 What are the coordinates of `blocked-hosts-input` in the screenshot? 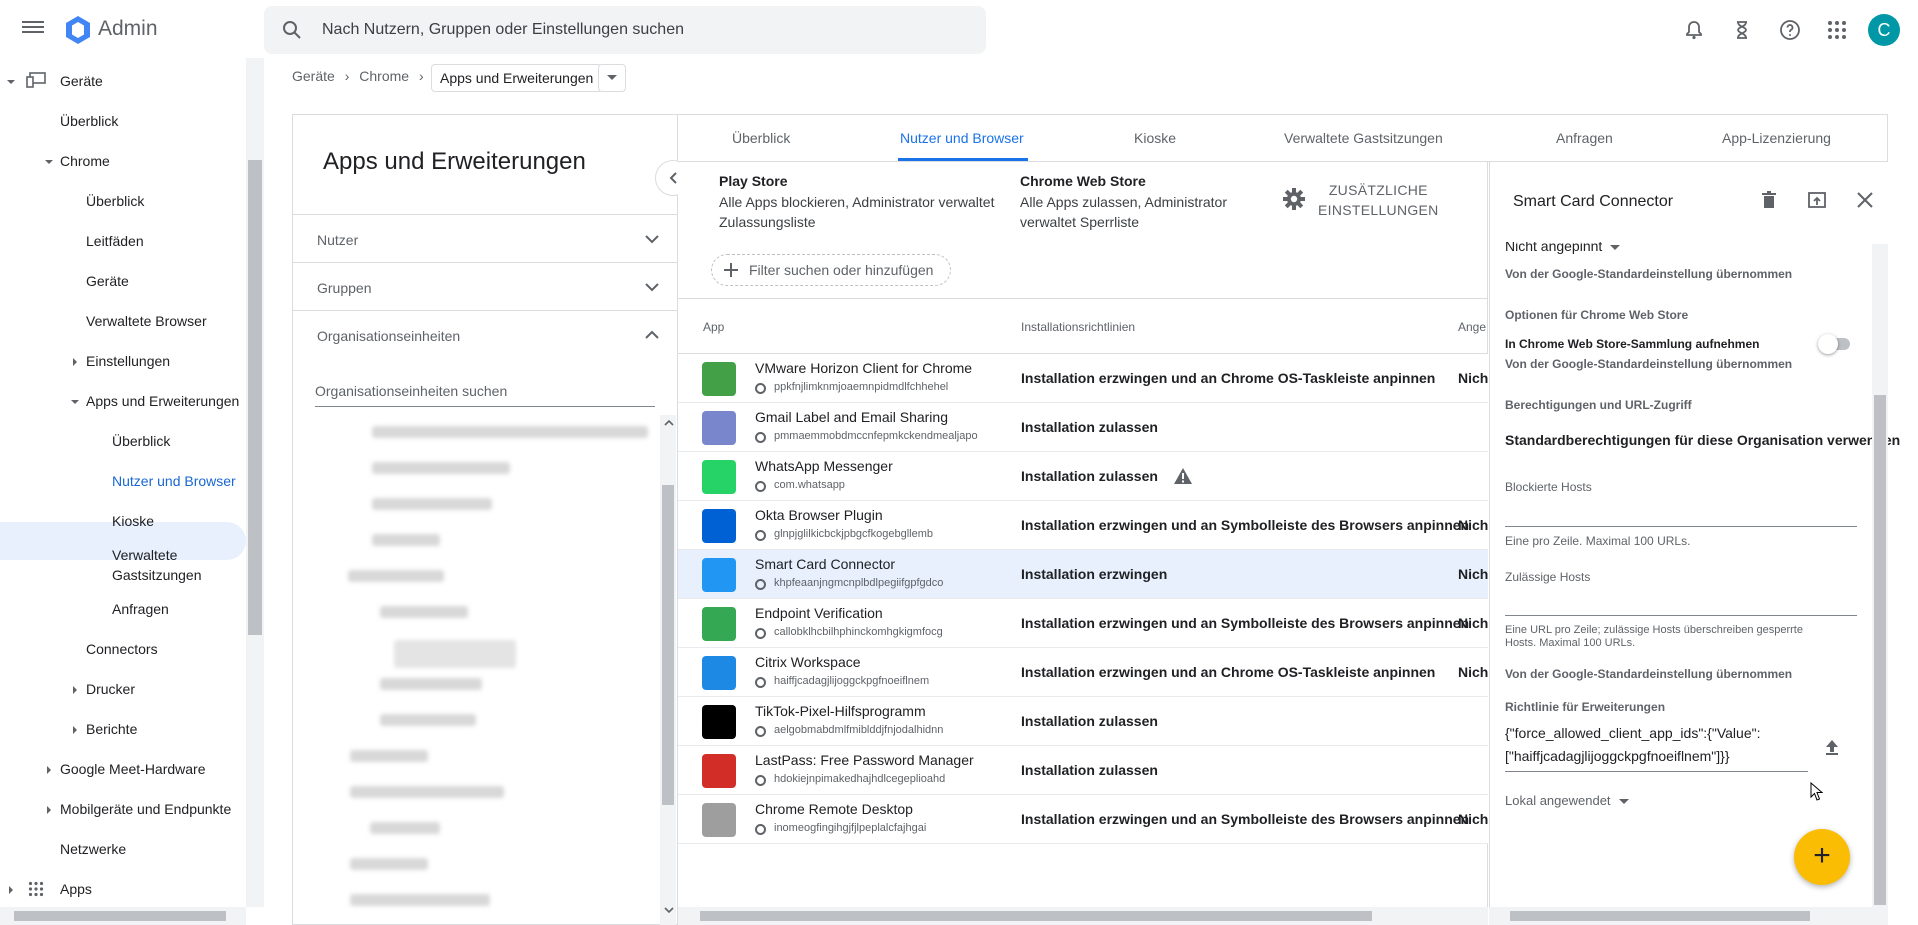 It's located at (1681, 526).